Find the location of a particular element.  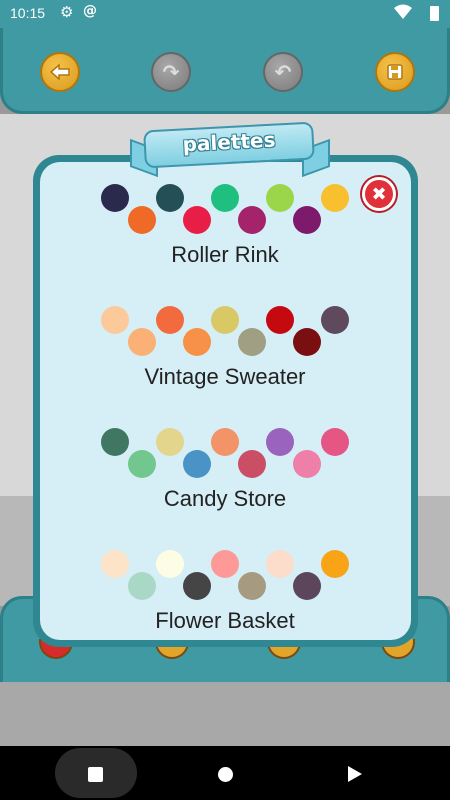

arrow-left-icon is located at coordinates (59, 72).